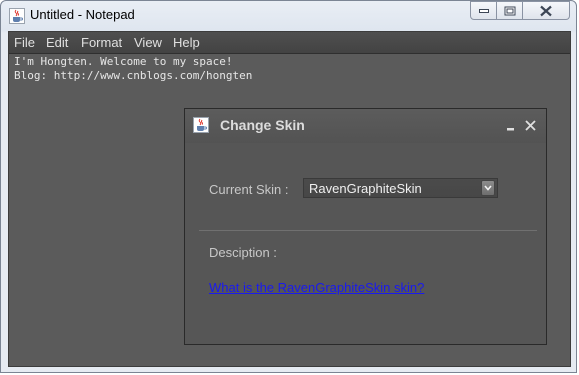 The height and width of the screenshot is (375, 579). Describe the element at coordinates (24, 42) in the screenshot. I see `menu-file: File` at that location.